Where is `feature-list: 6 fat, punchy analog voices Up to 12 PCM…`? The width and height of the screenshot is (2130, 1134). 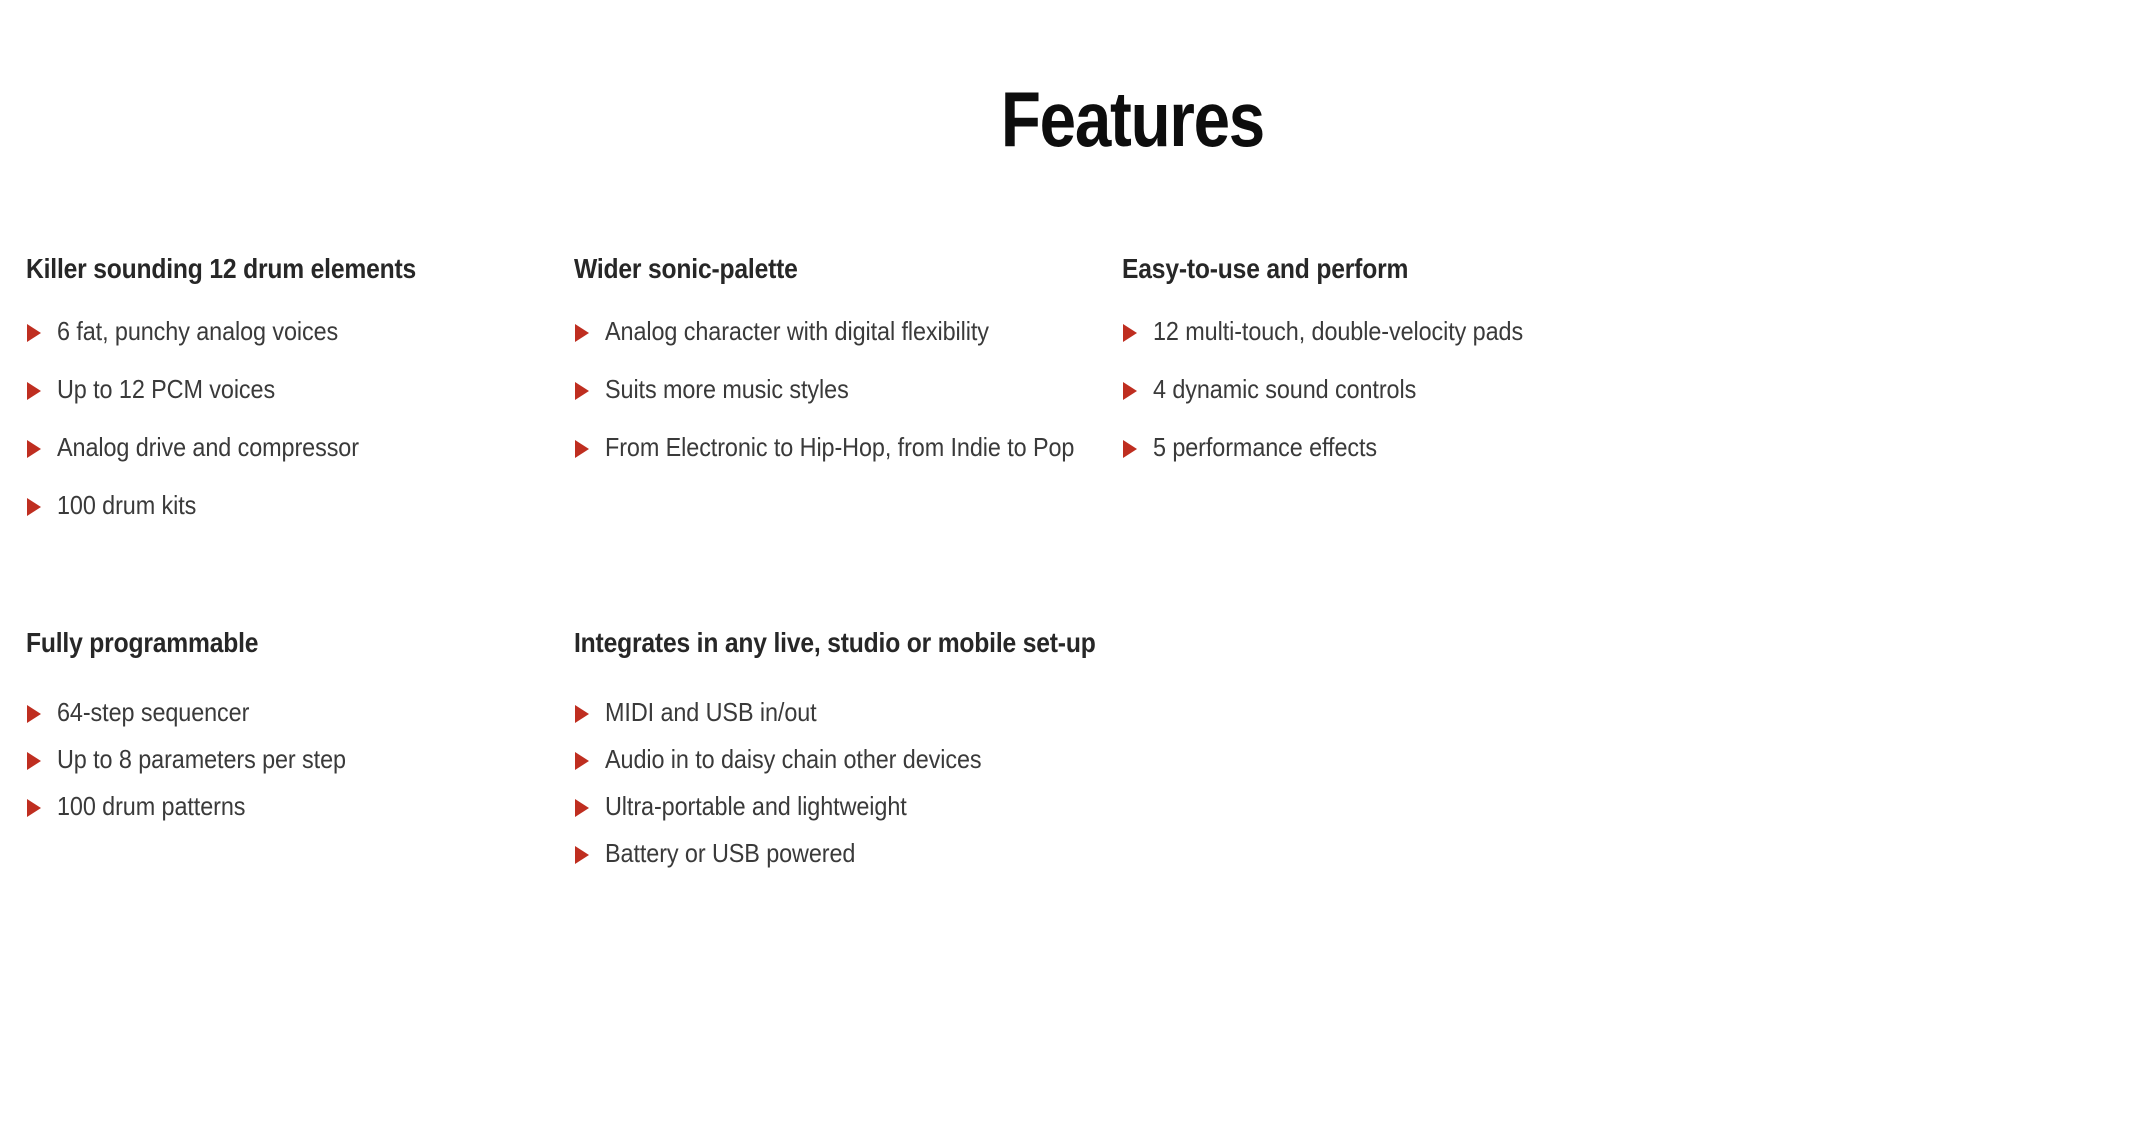
feature-list: 6 fat, punchy analog voices Up to 12 PCM… is located at coordinates (296, 418).